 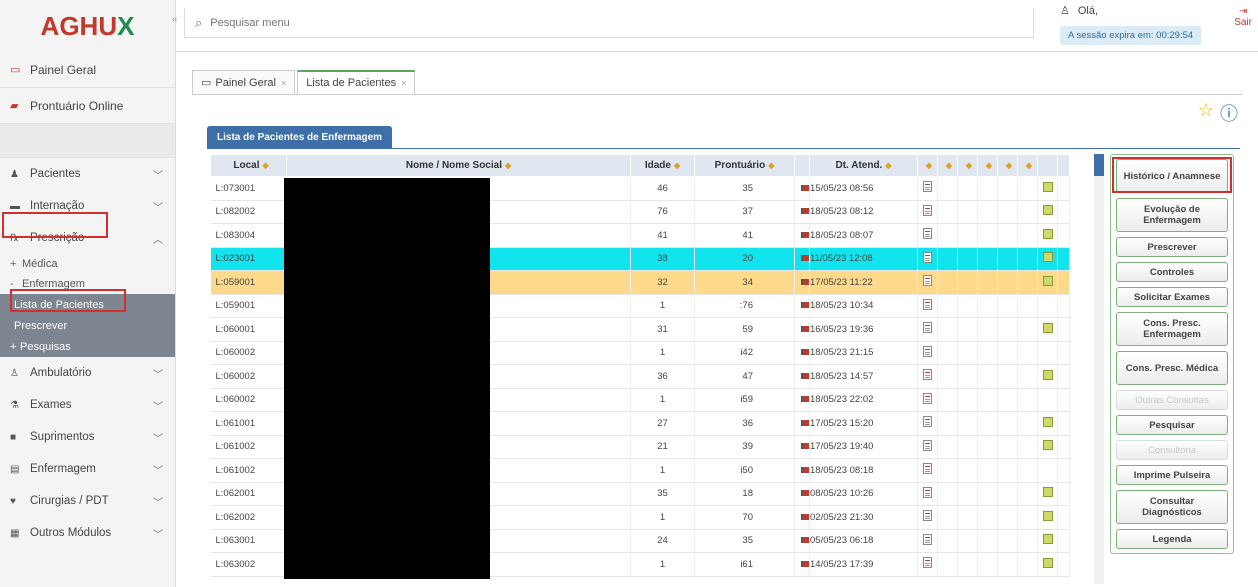 I want to click on sidebar-item-ambulatorio: ♙ Ambulatório ﹀, so click(x=87, y=373).